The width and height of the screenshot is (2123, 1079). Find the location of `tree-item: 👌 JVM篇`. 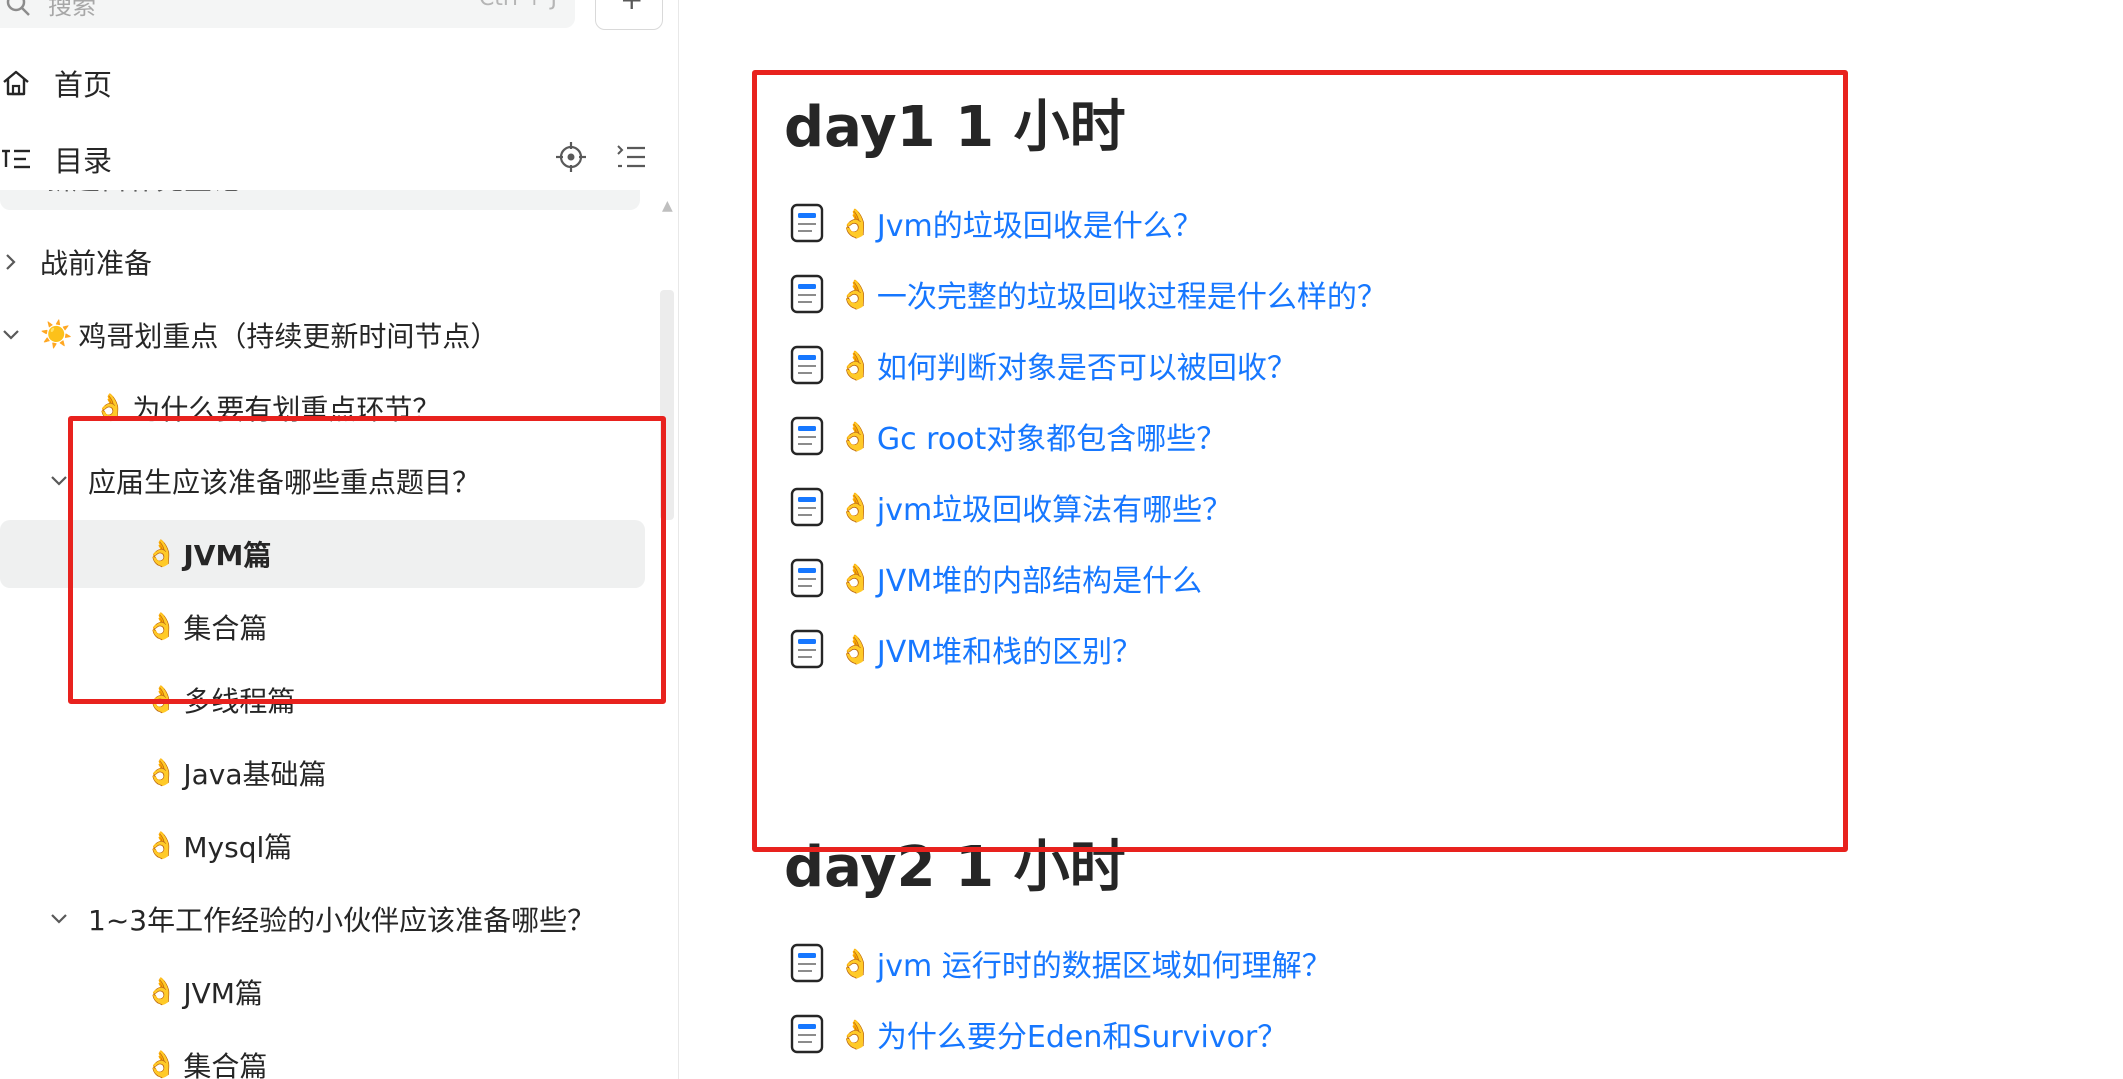

tree-item: 👌 JVM篇 is located at coordinates (204, 992).